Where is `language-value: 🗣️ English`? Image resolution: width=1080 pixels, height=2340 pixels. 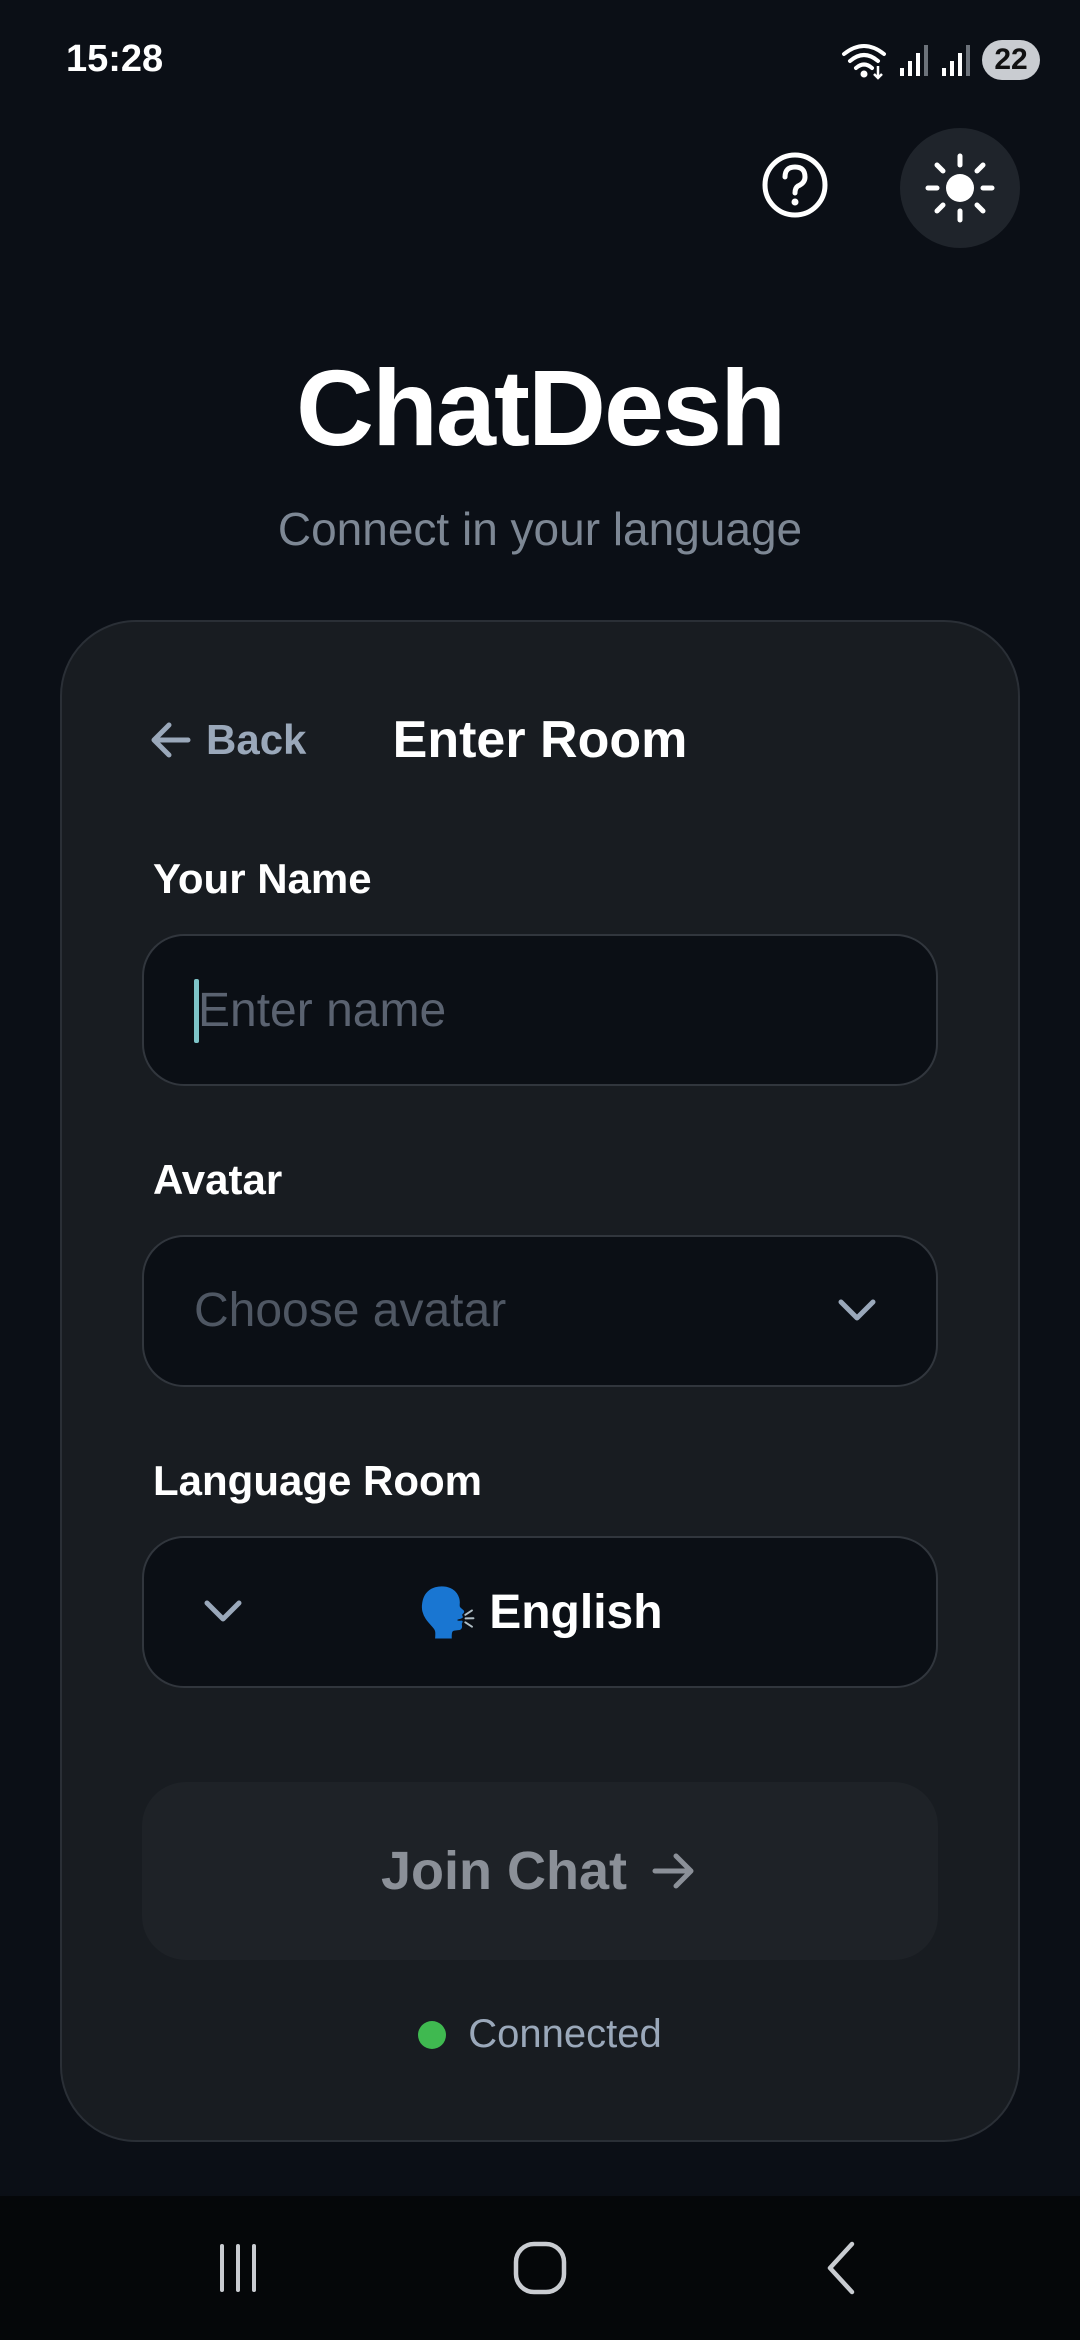
language-value: 🗣️ English is located at coordinates (540, 1612).